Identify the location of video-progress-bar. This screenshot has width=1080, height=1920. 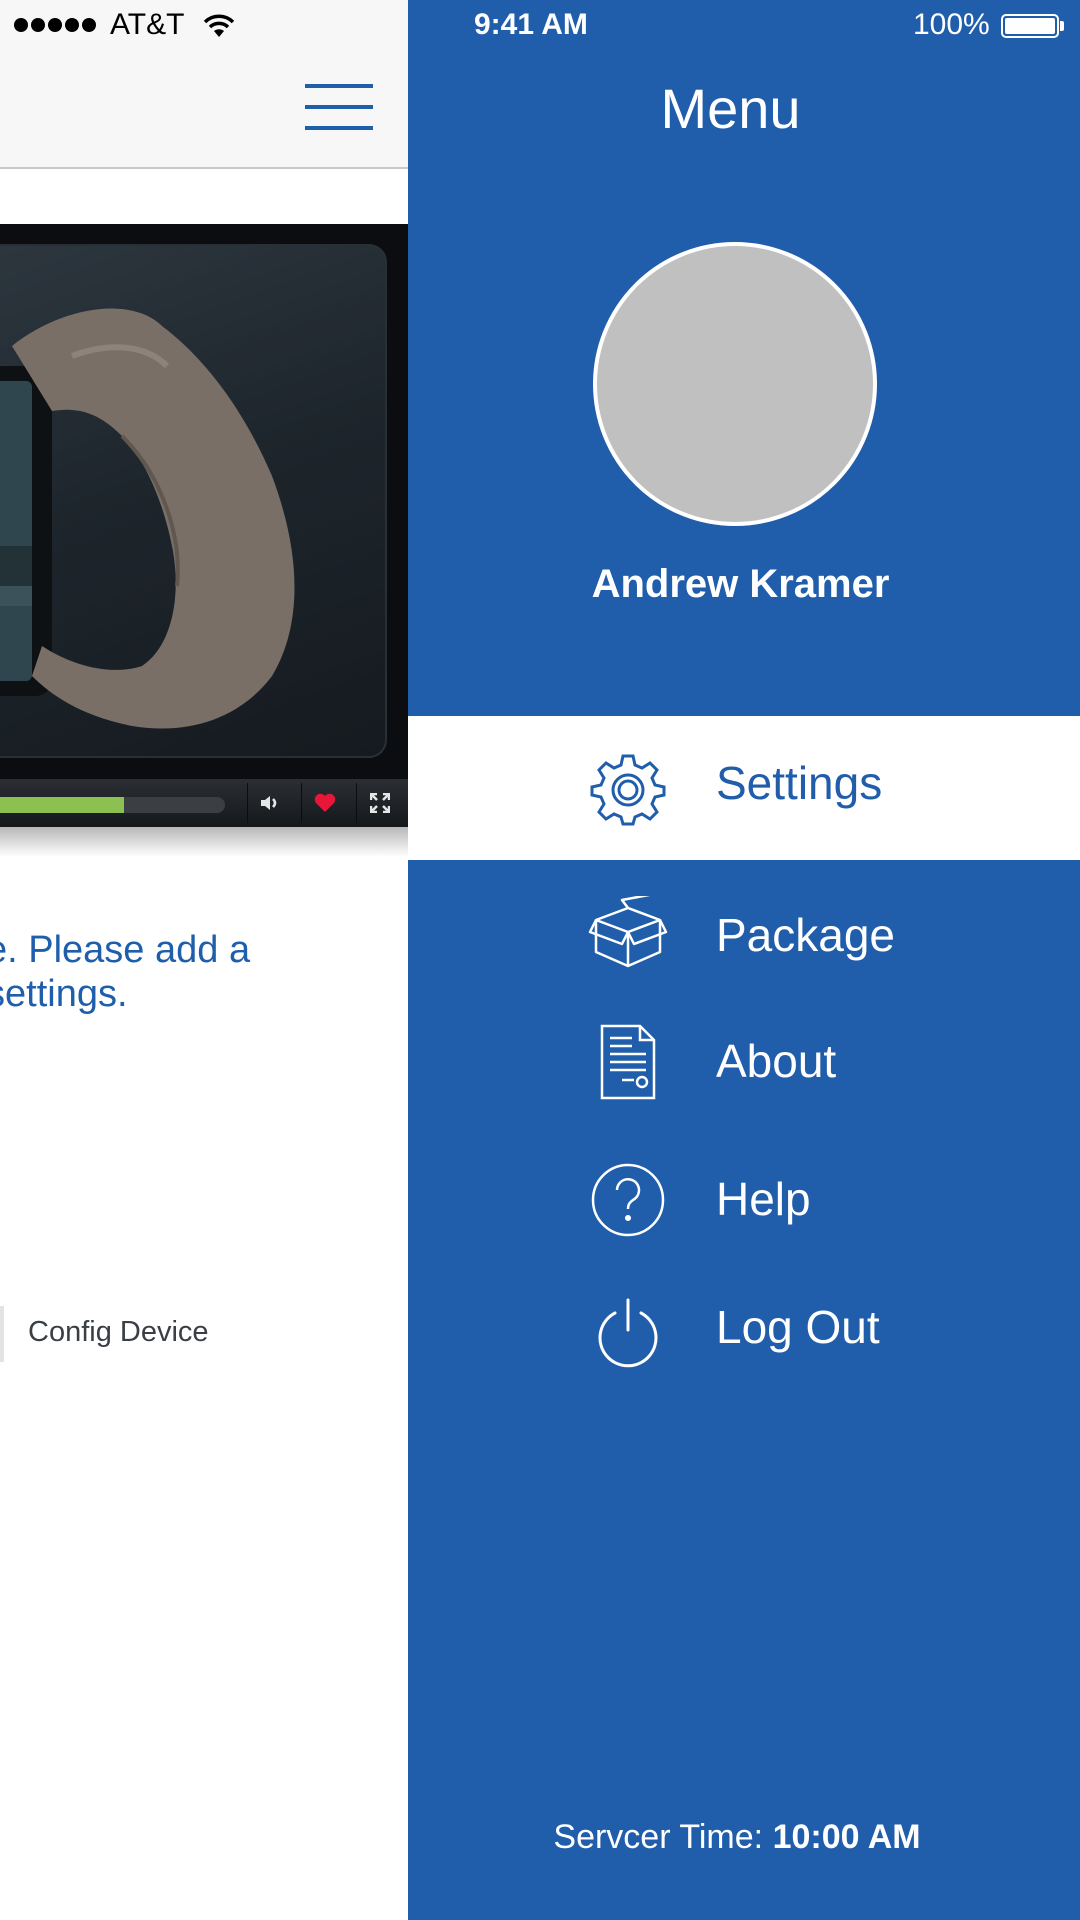
(112, 805).